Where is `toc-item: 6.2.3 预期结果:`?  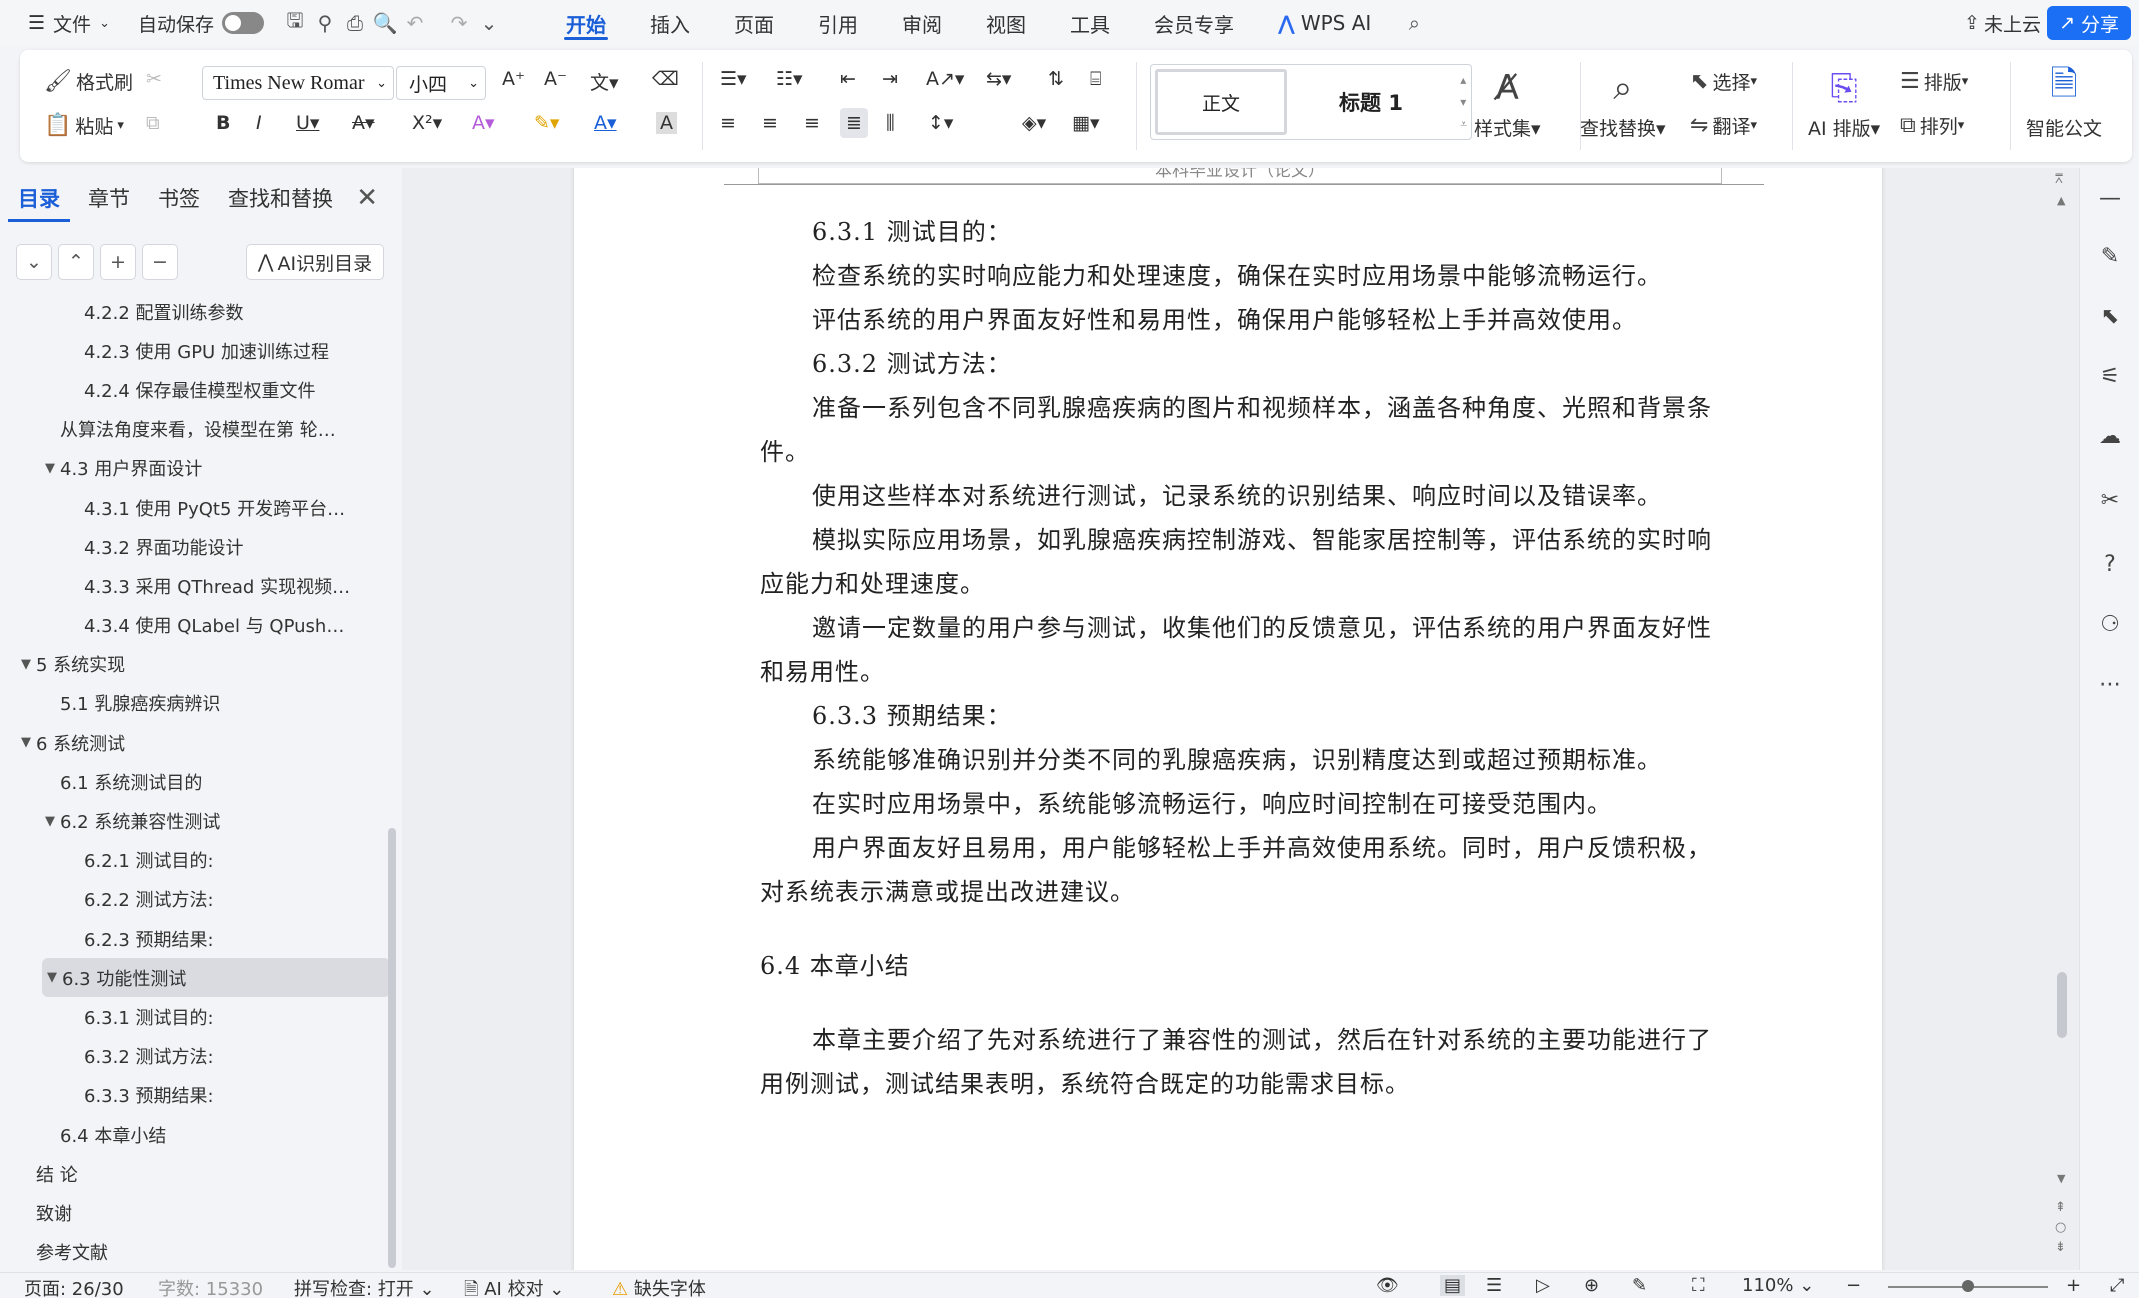 toc-item: 6.2.3 预期结果: is located at coordinates (195, 938).